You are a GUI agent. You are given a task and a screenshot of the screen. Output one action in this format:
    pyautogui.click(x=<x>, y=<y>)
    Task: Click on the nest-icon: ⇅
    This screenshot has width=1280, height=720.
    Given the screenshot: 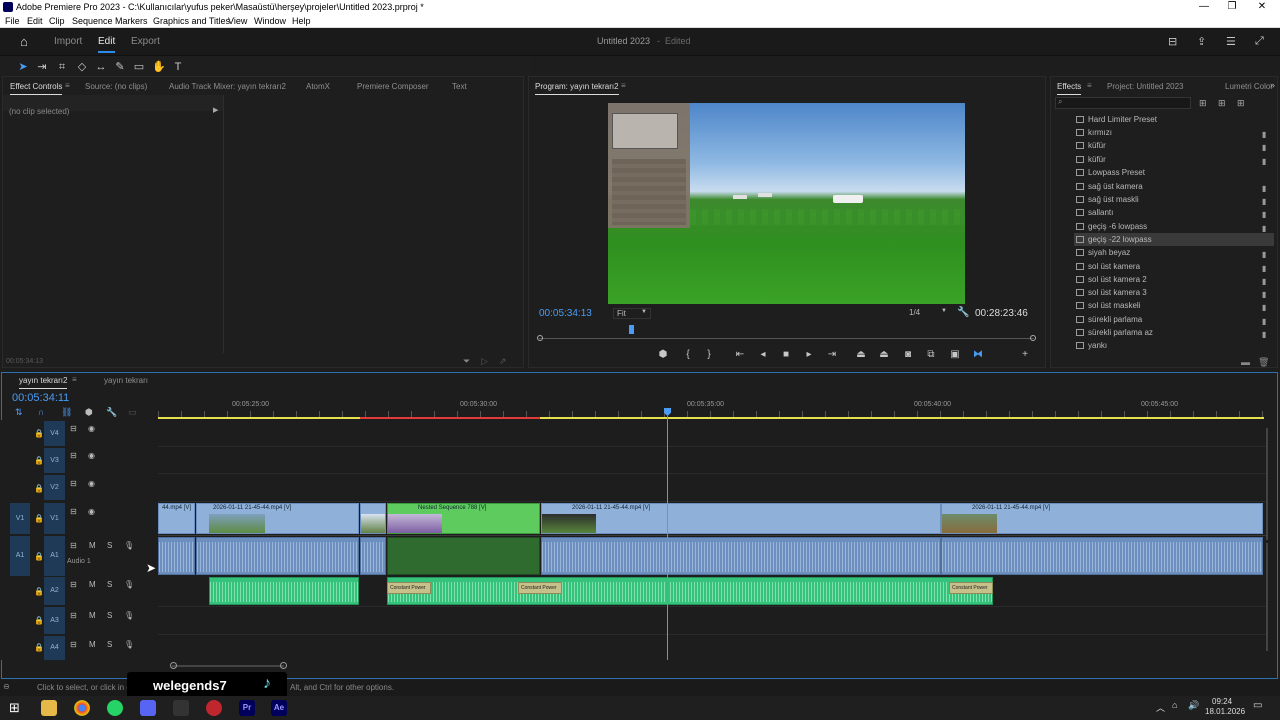 What is the action you would take?
    pyautogui.click(x=19, y=412)
    